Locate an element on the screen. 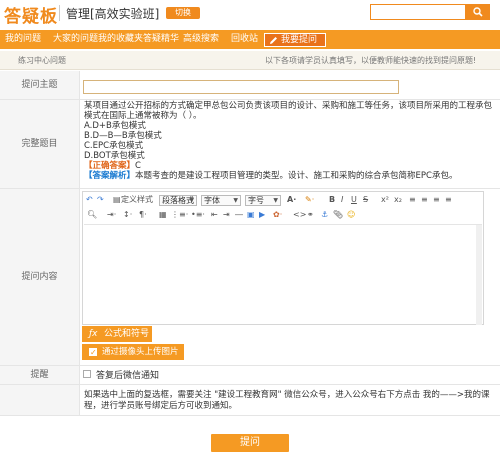  list-style-icon: ¶· is located at coordinates (143, 215).